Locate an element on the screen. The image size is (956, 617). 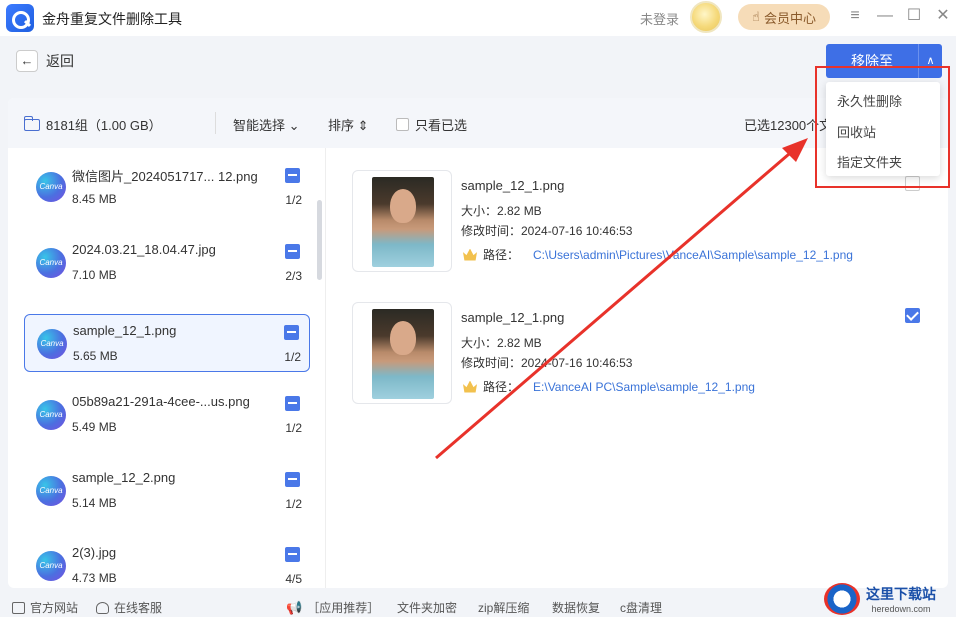
app-recommend: 📢 ［应用推荐］ is located at coordinates (332, 607).